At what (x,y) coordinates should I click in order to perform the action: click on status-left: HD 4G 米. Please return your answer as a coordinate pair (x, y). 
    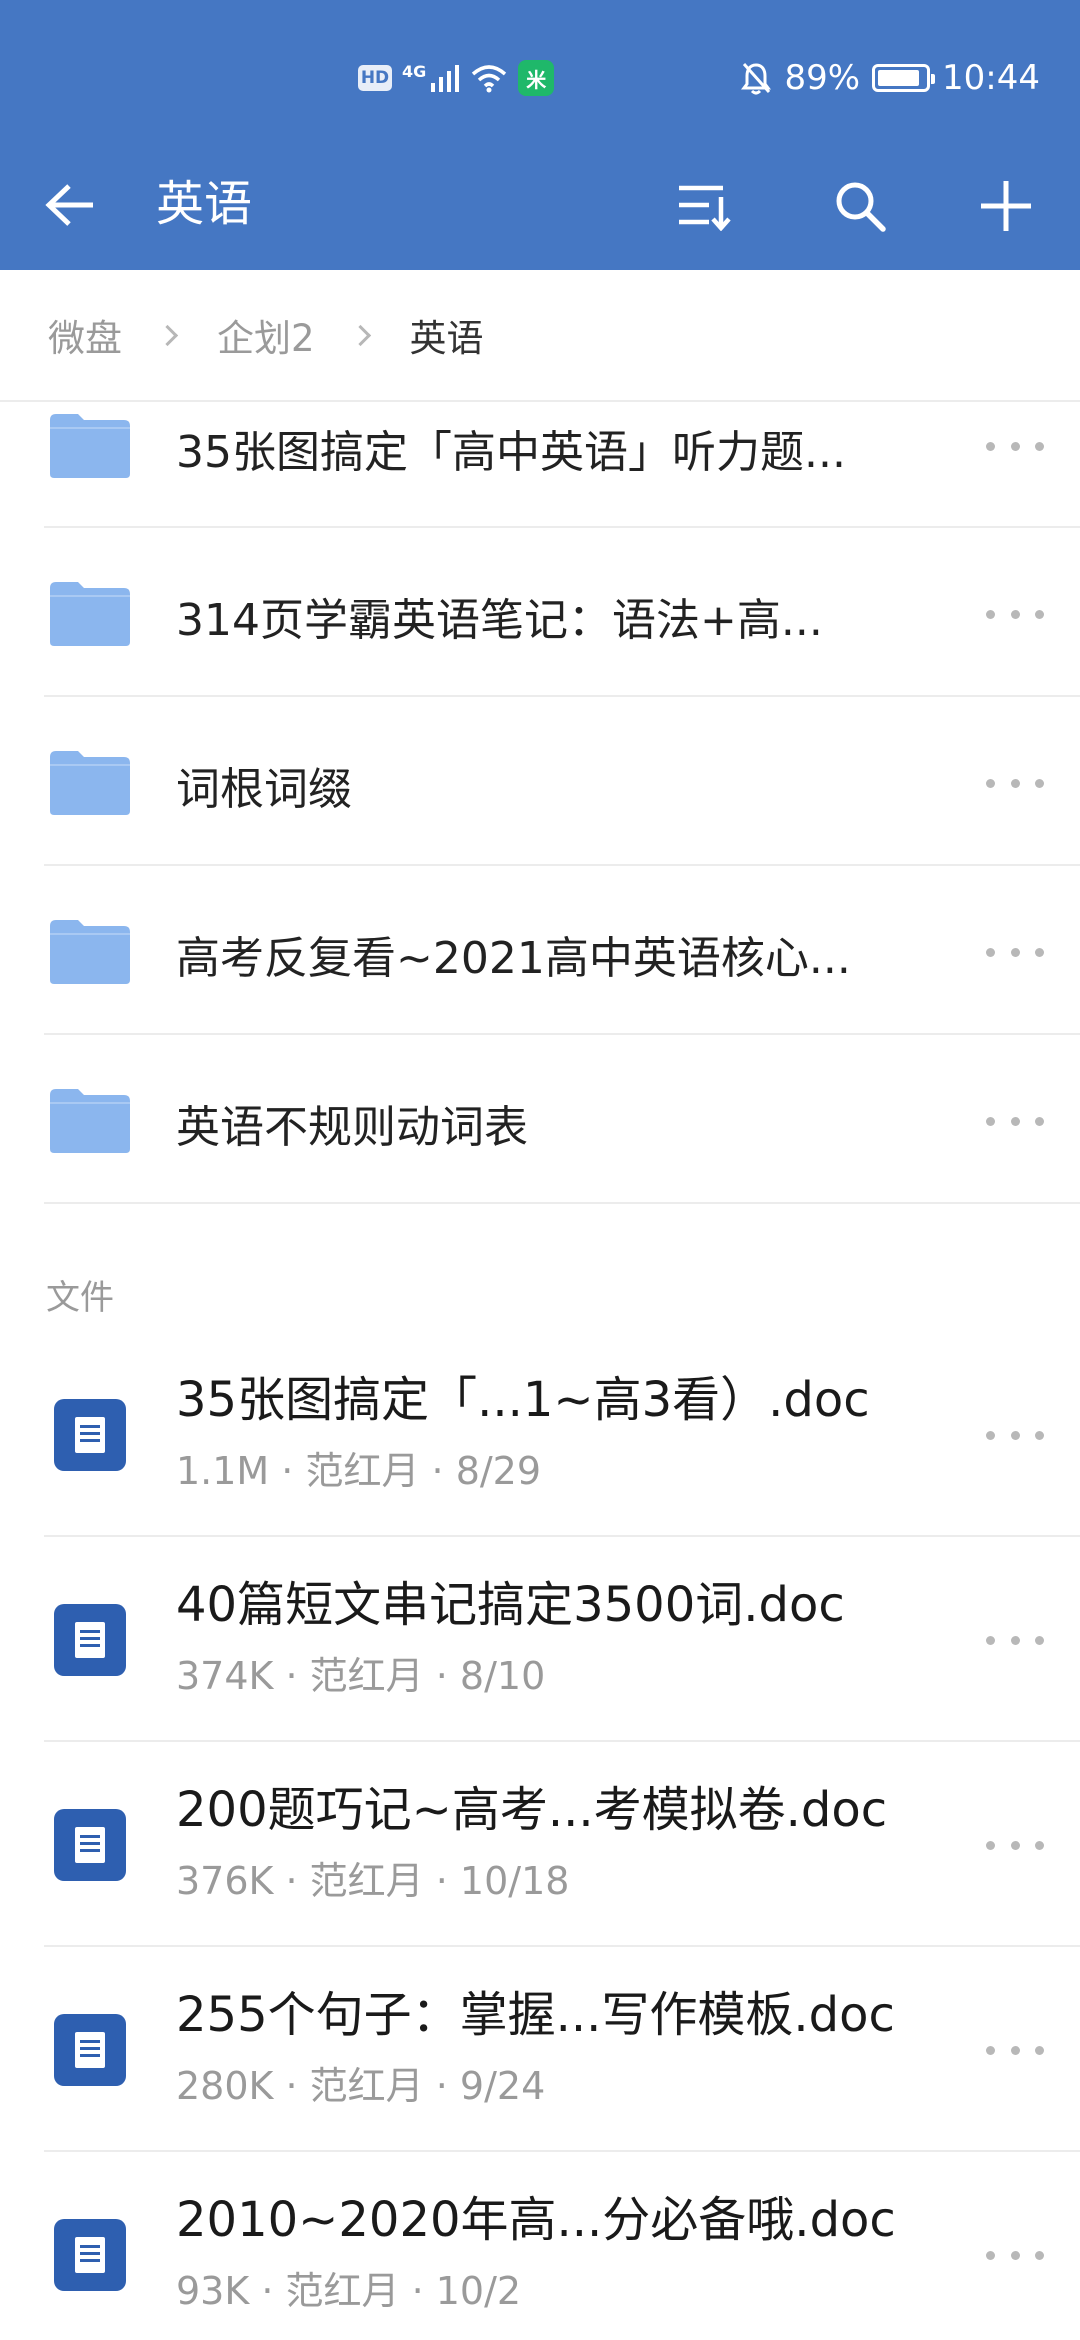
    Looking at the image, I should click on (456, 78).